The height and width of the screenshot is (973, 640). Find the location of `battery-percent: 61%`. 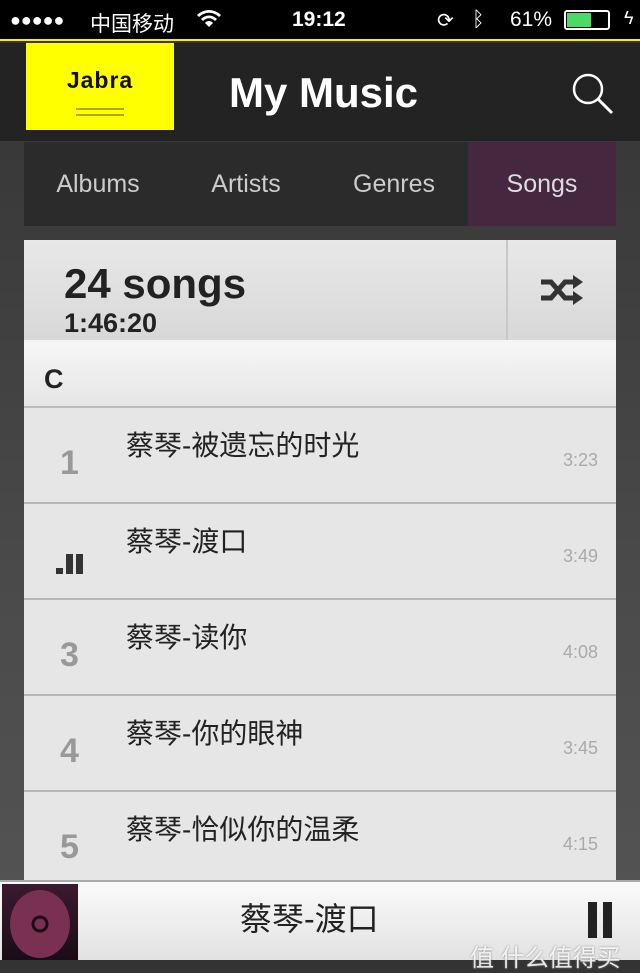

battery-percent: 61% is located at coordinates (531, 19).